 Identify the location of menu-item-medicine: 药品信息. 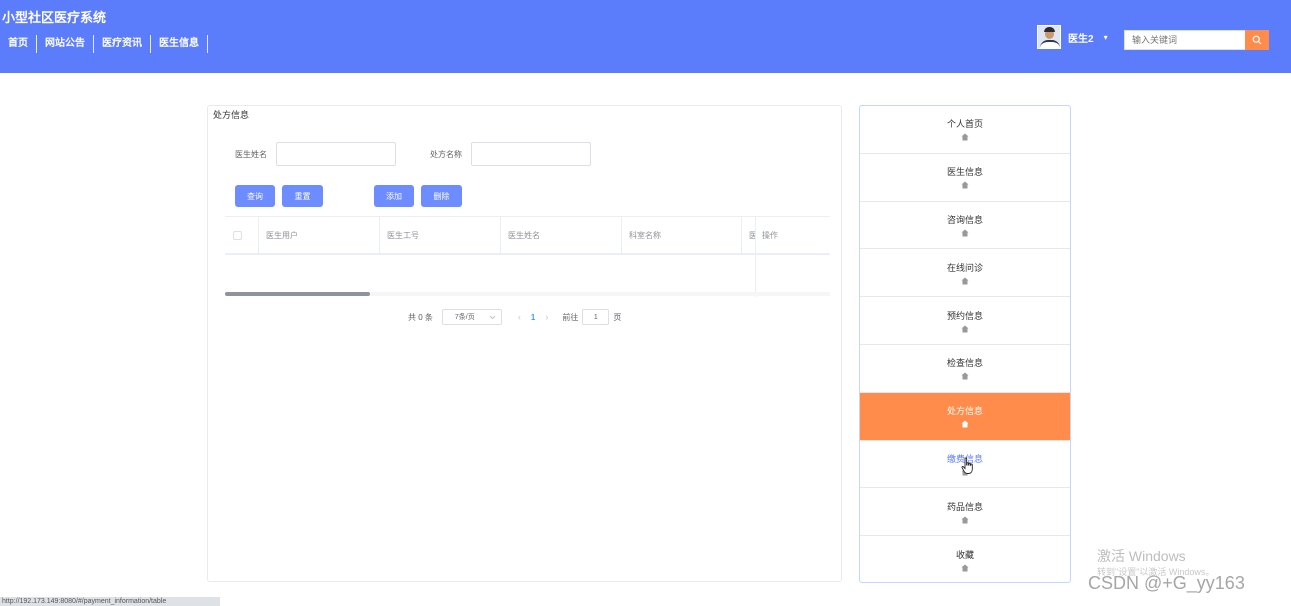
(965, 512).